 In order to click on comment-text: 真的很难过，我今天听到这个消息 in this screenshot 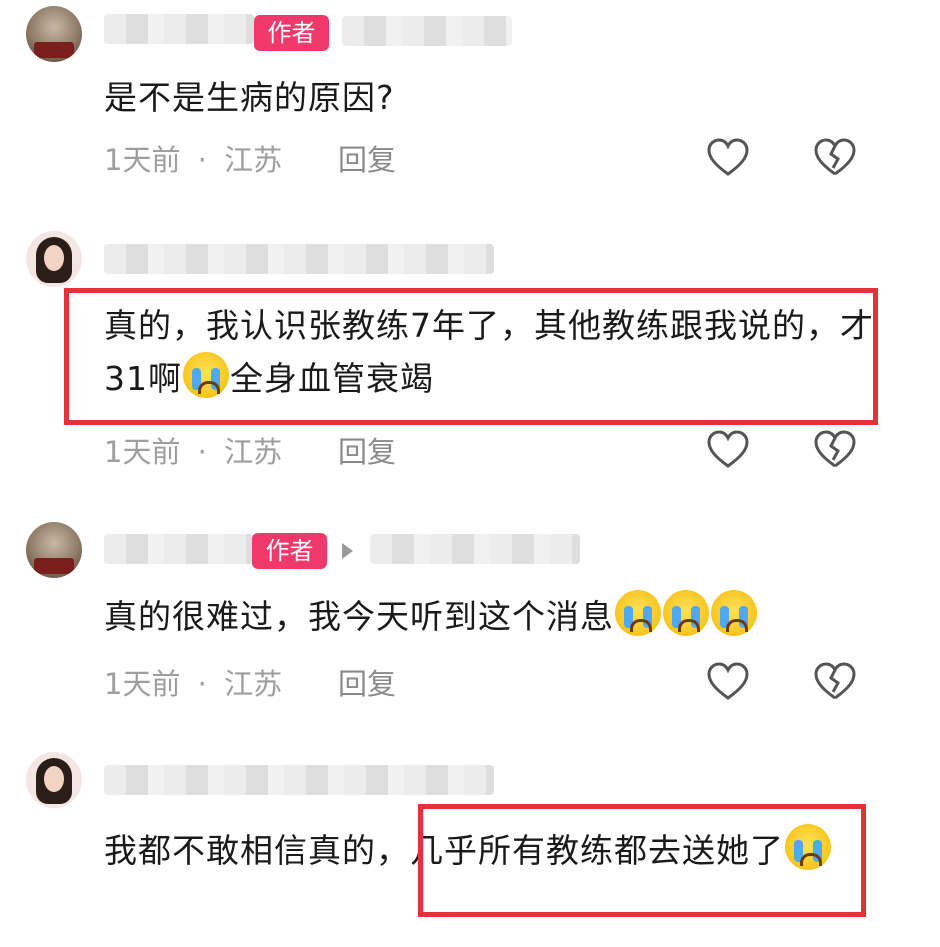, I will do `click(494, 616)`.